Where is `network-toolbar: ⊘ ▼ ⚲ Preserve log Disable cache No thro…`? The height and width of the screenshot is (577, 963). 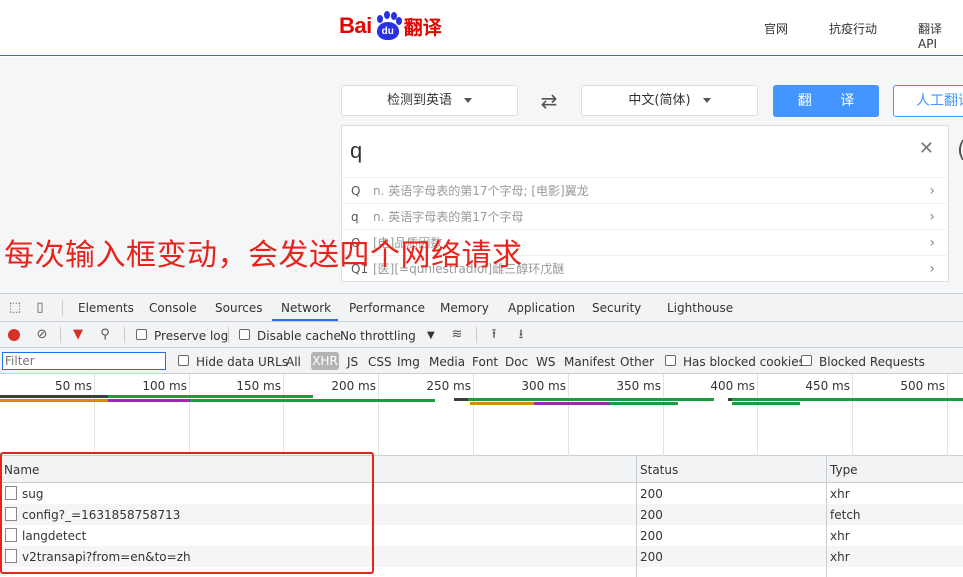
network-toolbar: ⊘ ▼ ⚲ Preserve log Disable cache No thro… is located at coordinates (481, 335).